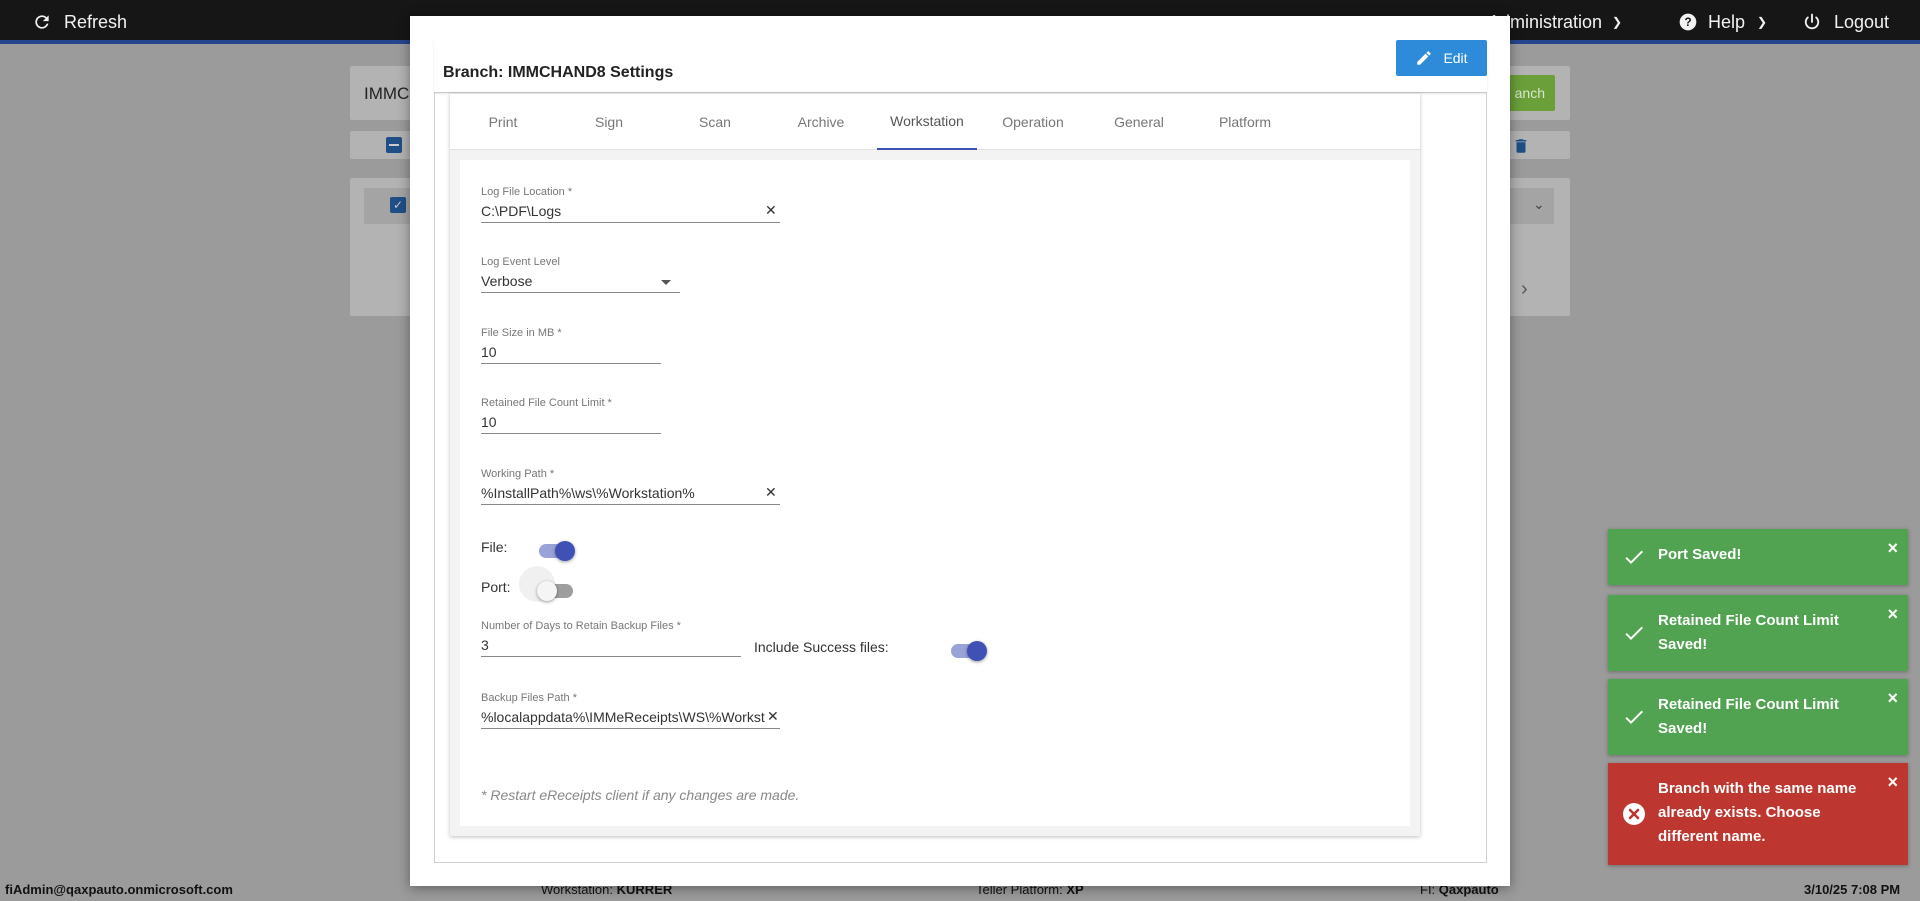 This screenshot has width=1920, height=901. I want to click on toast-success: Port Saved! ×, so click(1758, 557).